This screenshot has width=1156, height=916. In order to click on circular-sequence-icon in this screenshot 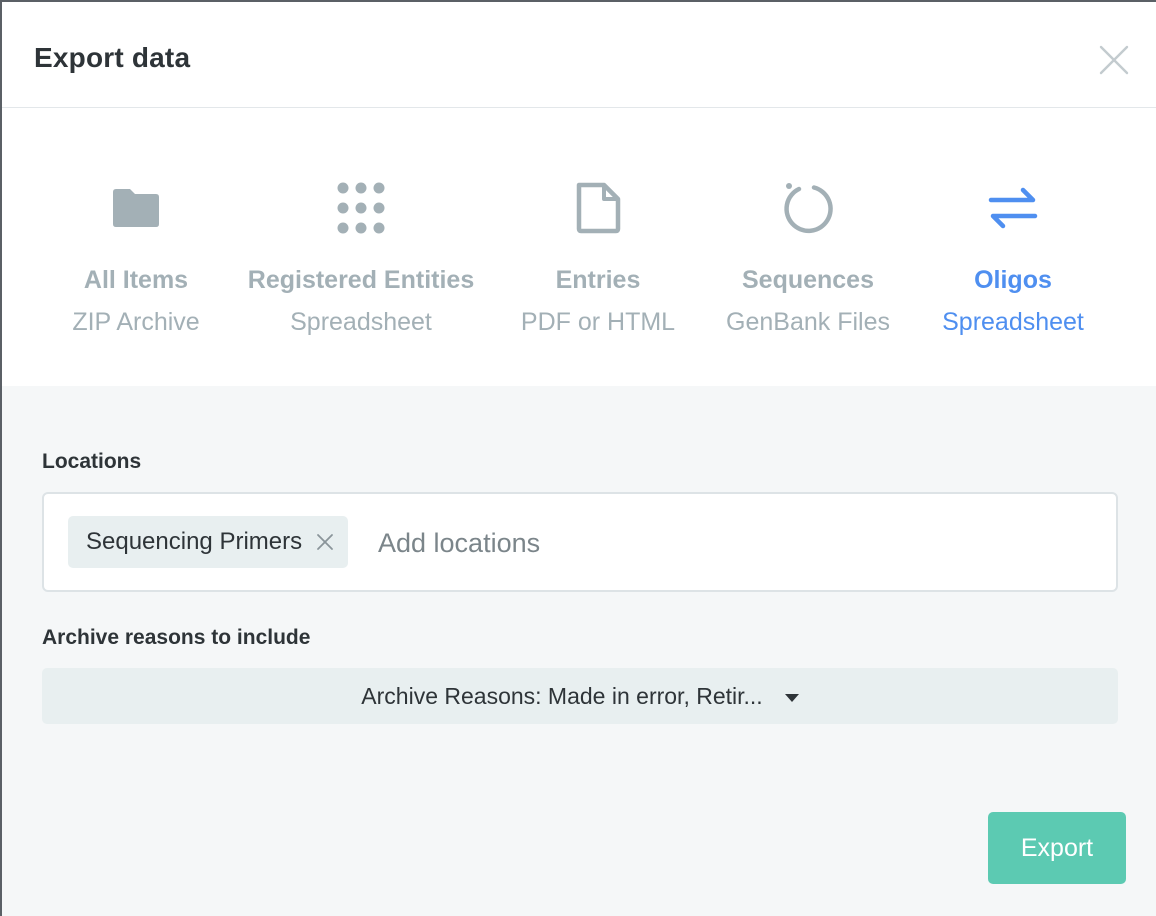, I will do `click(808, 208)`.